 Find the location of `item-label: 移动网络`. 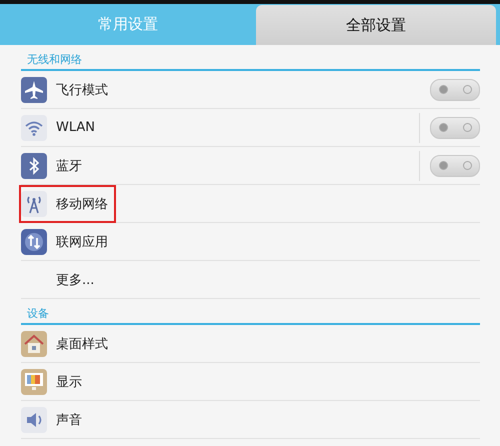

item-label: 移动网络 is located at coordinates (82, 204).